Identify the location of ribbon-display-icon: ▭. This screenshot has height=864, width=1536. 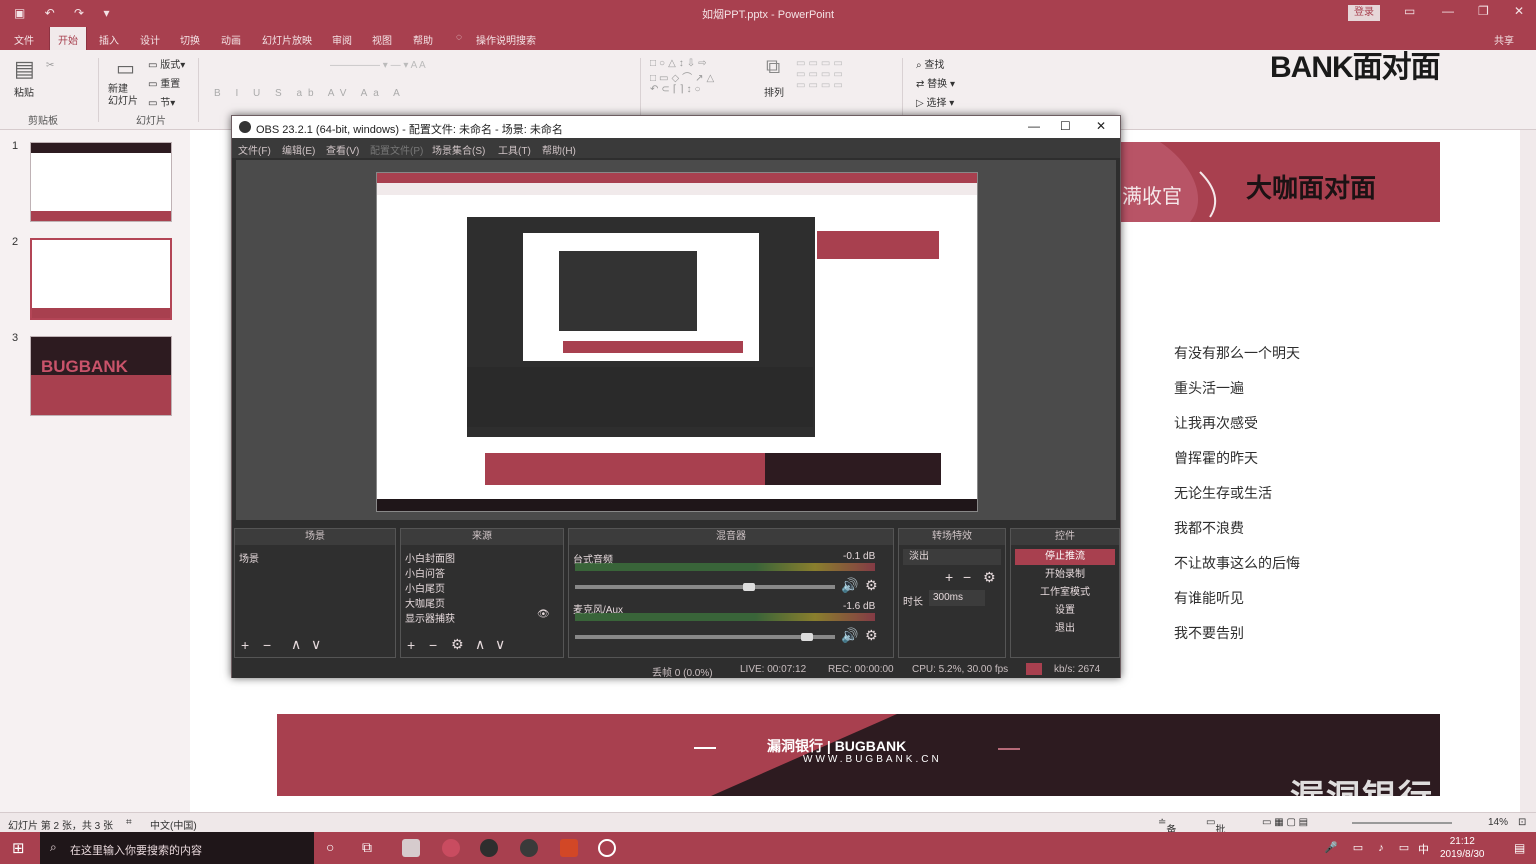
(1409, 11).